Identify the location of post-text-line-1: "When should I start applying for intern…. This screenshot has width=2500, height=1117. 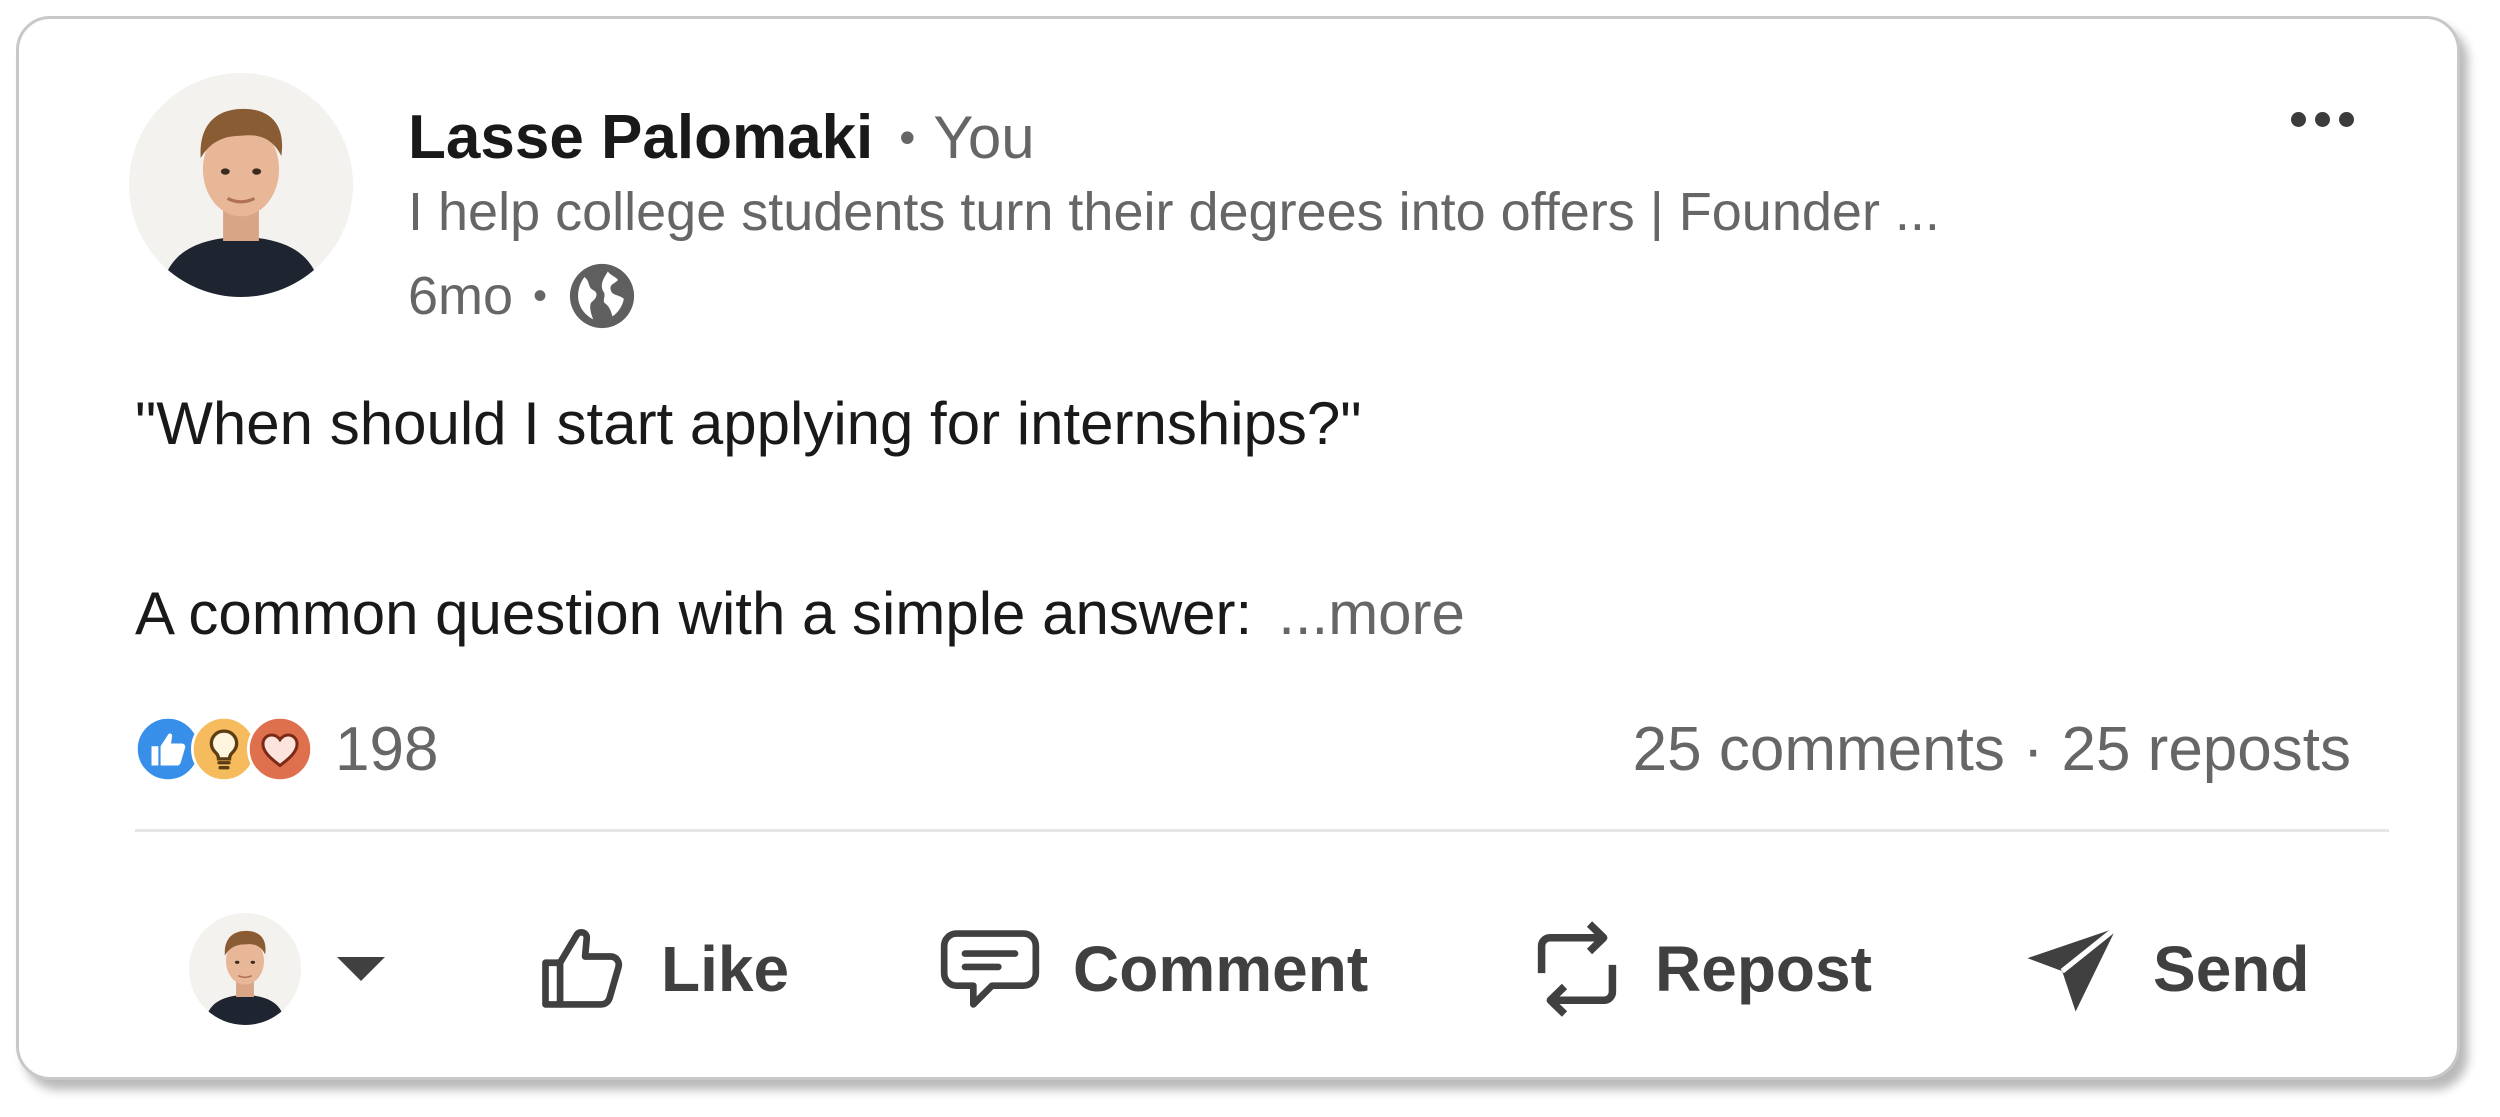
(748, 423).